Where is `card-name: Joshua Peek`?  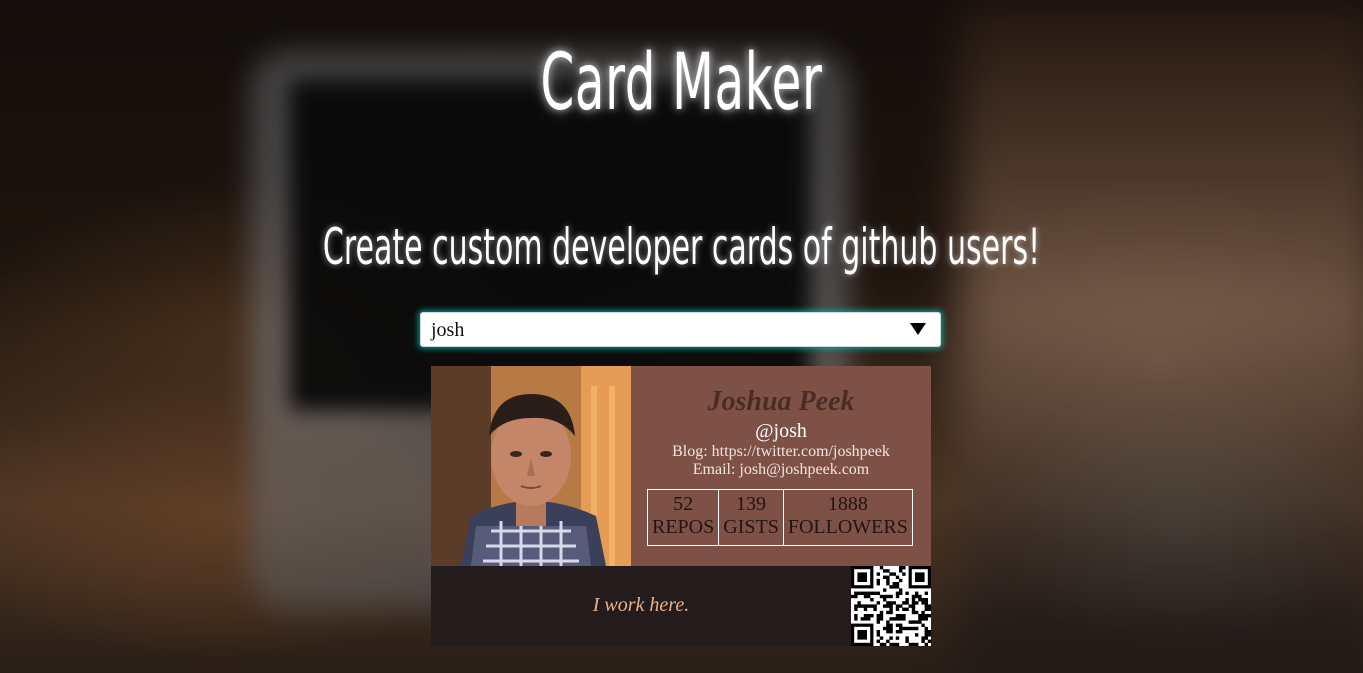 card-name: Joshua Peek is located at coordinates (781, 401).